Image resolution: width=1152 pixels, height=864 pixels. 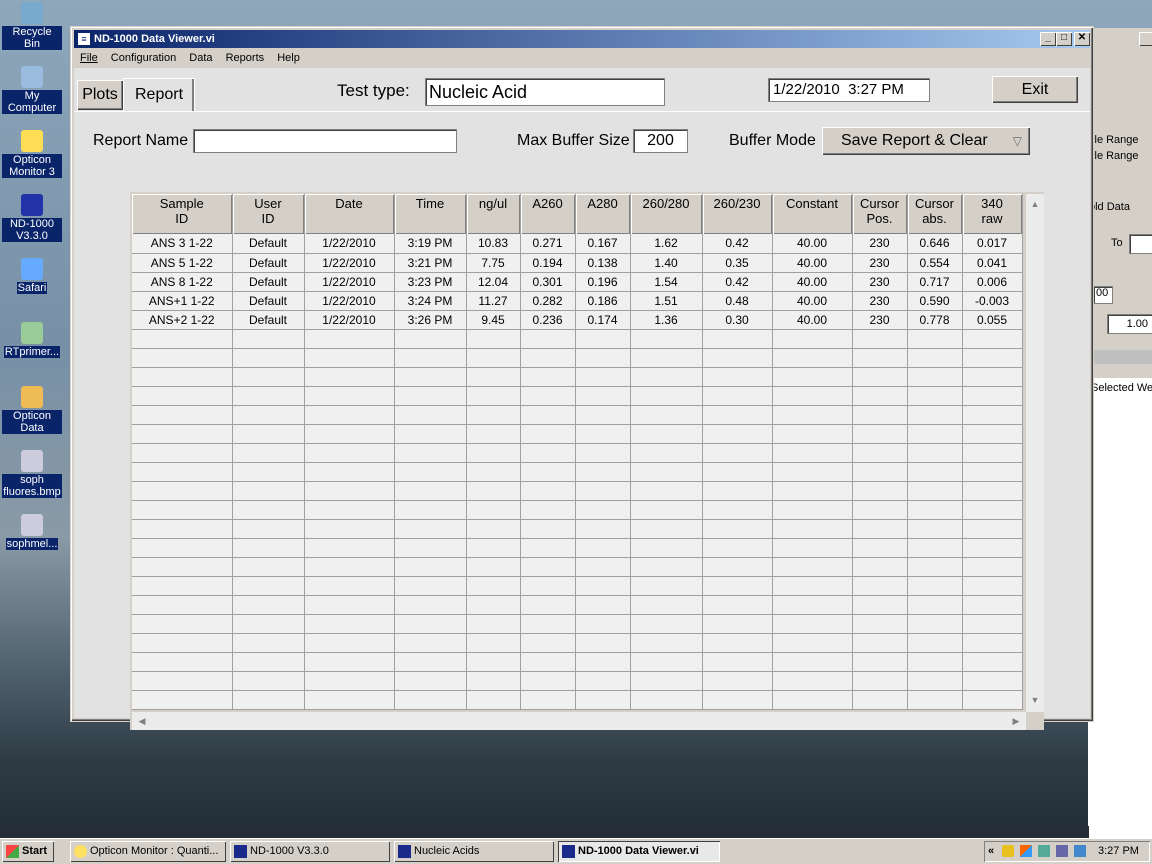 I want to click on table-cell: 1.62, so click(x=666, y=244).